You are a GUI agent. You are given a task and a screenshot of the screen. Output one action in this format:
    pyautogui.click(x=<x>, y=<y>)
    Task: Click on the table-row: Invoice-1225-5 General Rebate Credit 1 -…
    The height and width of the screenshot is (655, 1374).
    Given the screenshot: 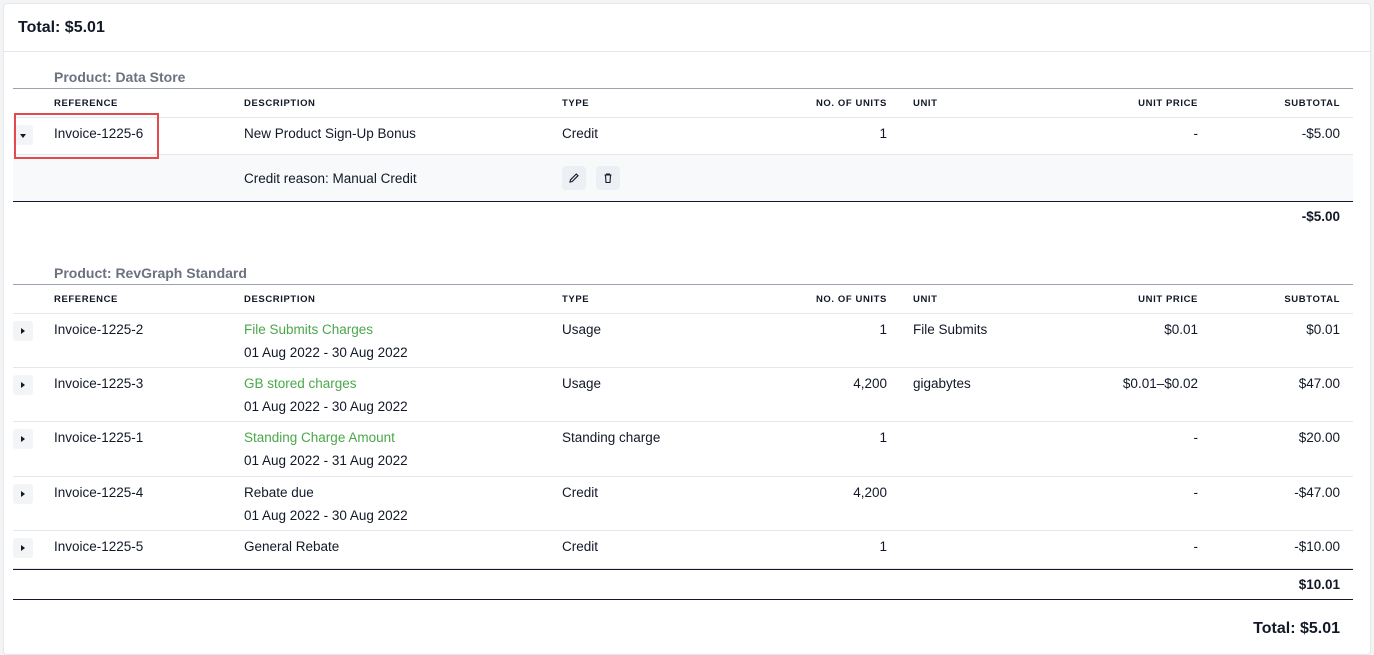 What is the action you would take?
    pyautogui.click(x=683, y=549)
    